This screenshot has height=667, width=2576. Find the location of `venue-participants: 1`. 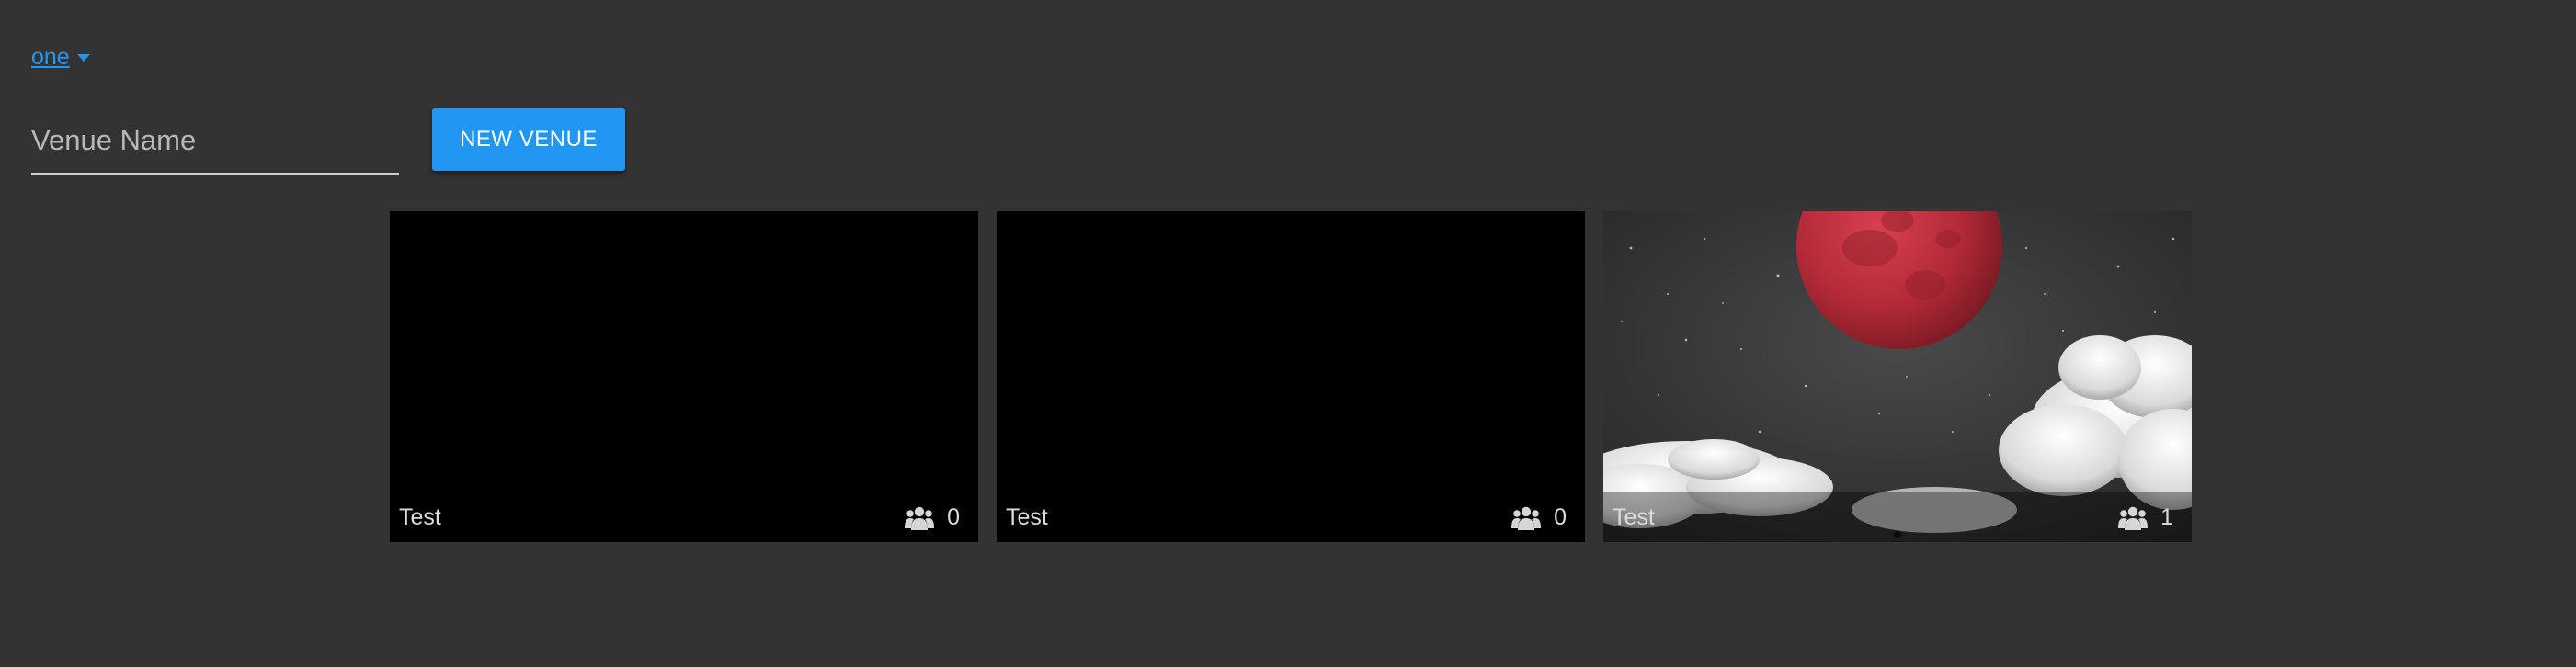

venue-participants: 1 is located at coordinates (2145, 517).